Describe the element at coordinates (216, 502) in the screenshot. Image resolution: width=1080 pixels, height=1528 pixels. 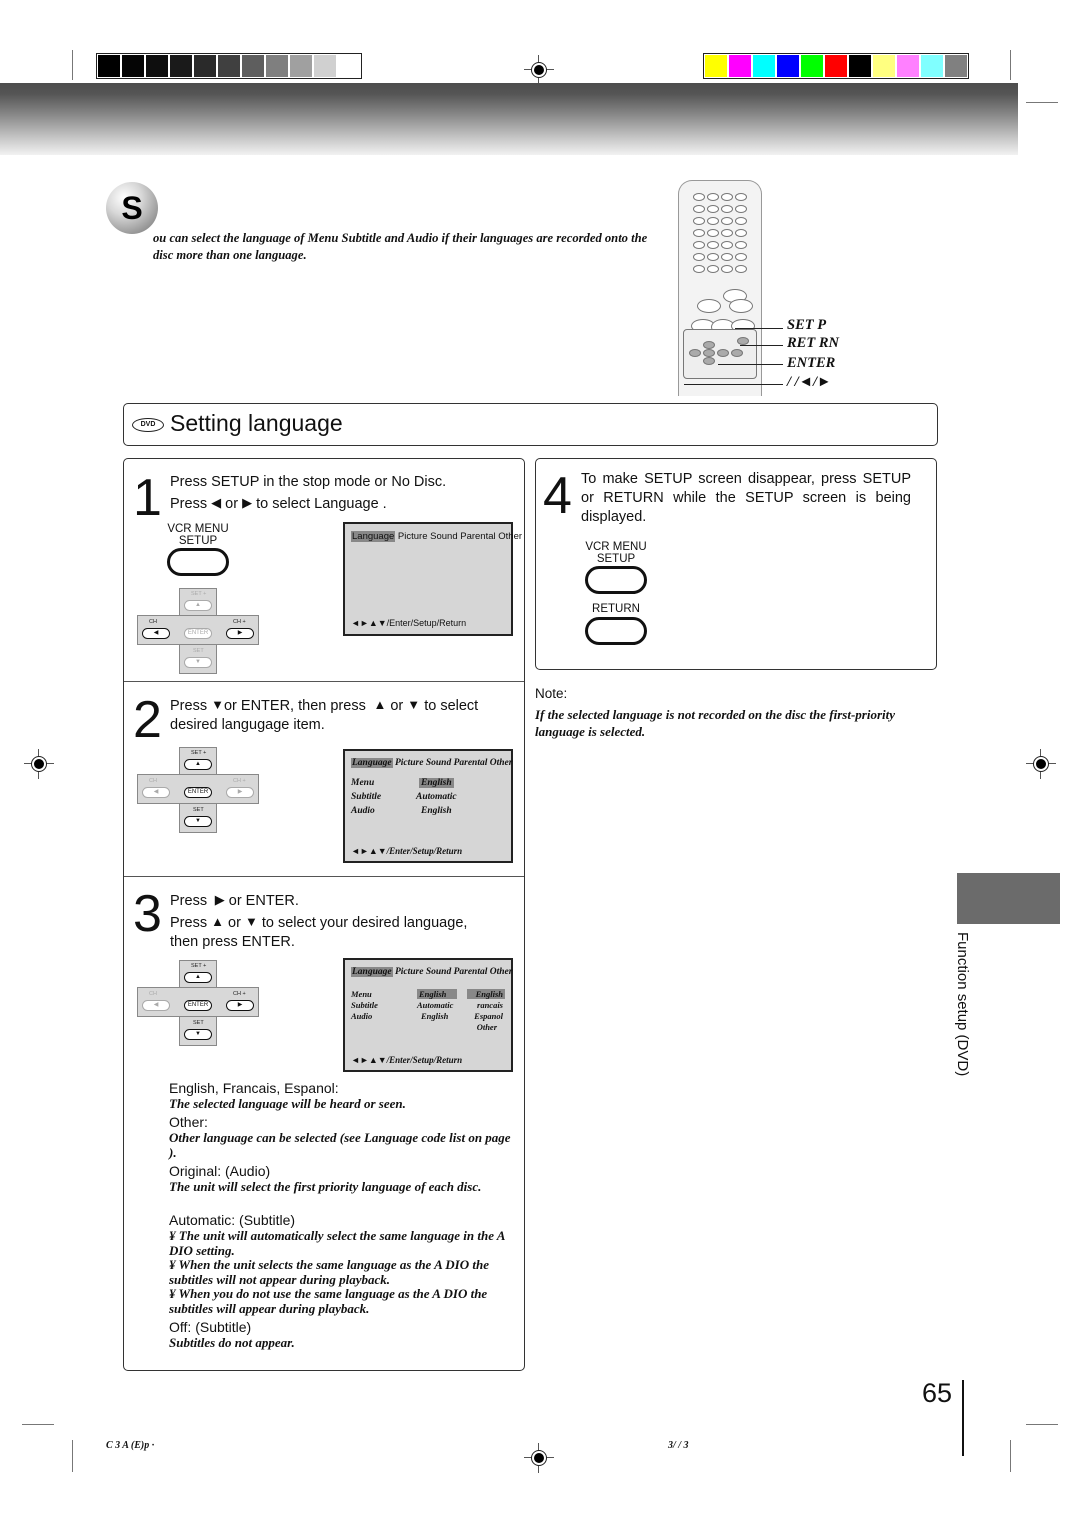
I see `left-arrow-icon: ◀` at that location.